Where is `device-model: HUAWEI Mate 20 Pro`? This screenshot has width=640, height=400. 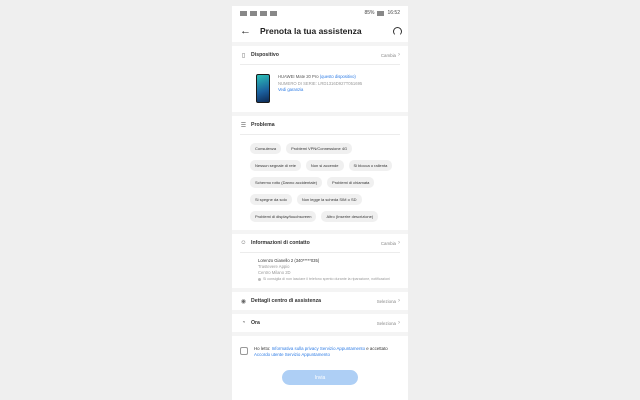
device-model: HUAWEI Mate 20 Pro is located at coordinates (298, 76).